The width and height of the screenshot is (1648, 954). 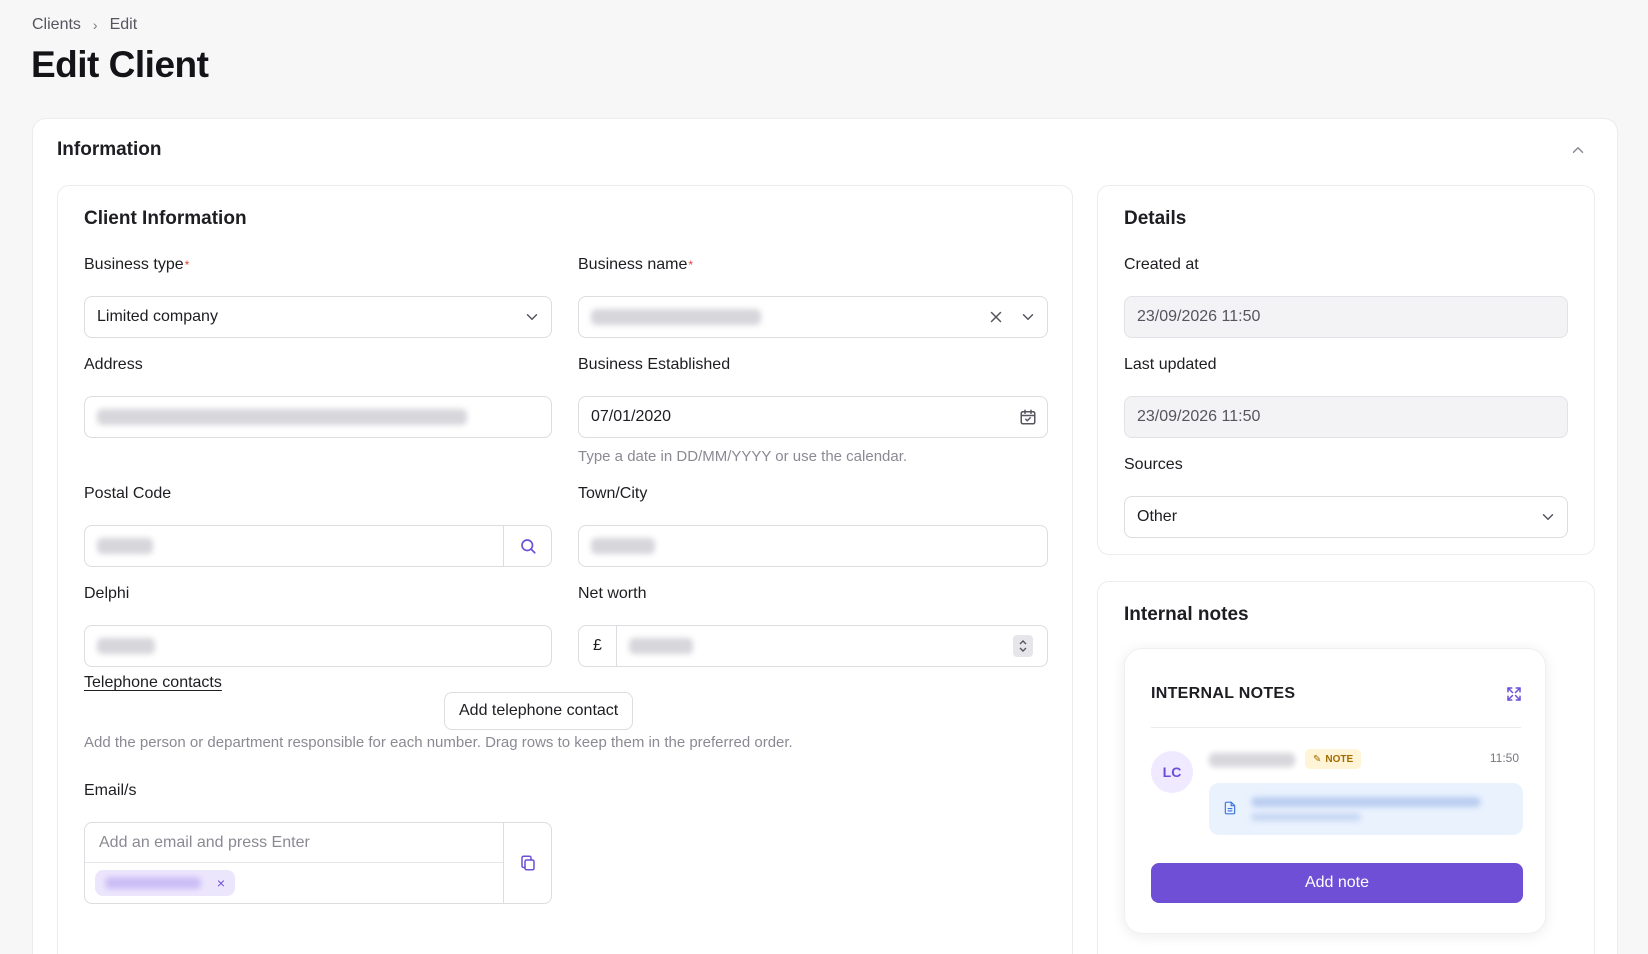 I want to click on breadcrumb-clients-link: Clients, so click(x=56, y=25).